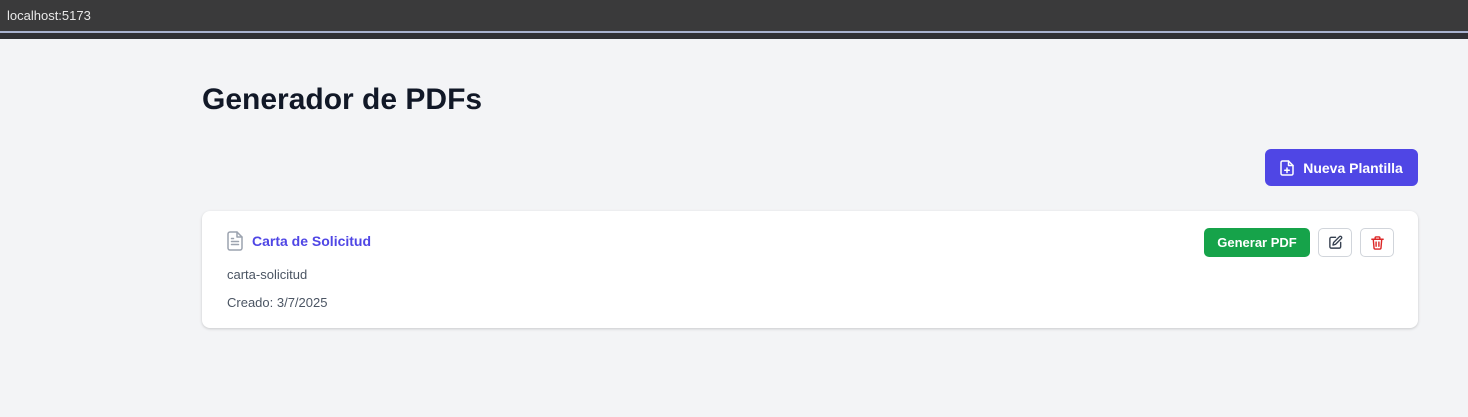 Image resolution: width=1468 pixels, height=417 pixels. I want to click on delete-template-button, so click(1377, 242).